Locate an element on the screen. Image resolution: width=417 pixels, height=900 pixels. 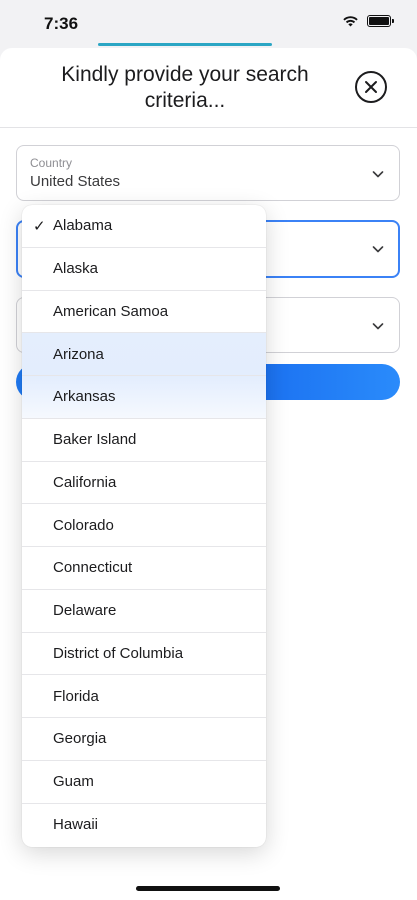
checkmark-icon: ✓ is located at coordinates (39, 226).